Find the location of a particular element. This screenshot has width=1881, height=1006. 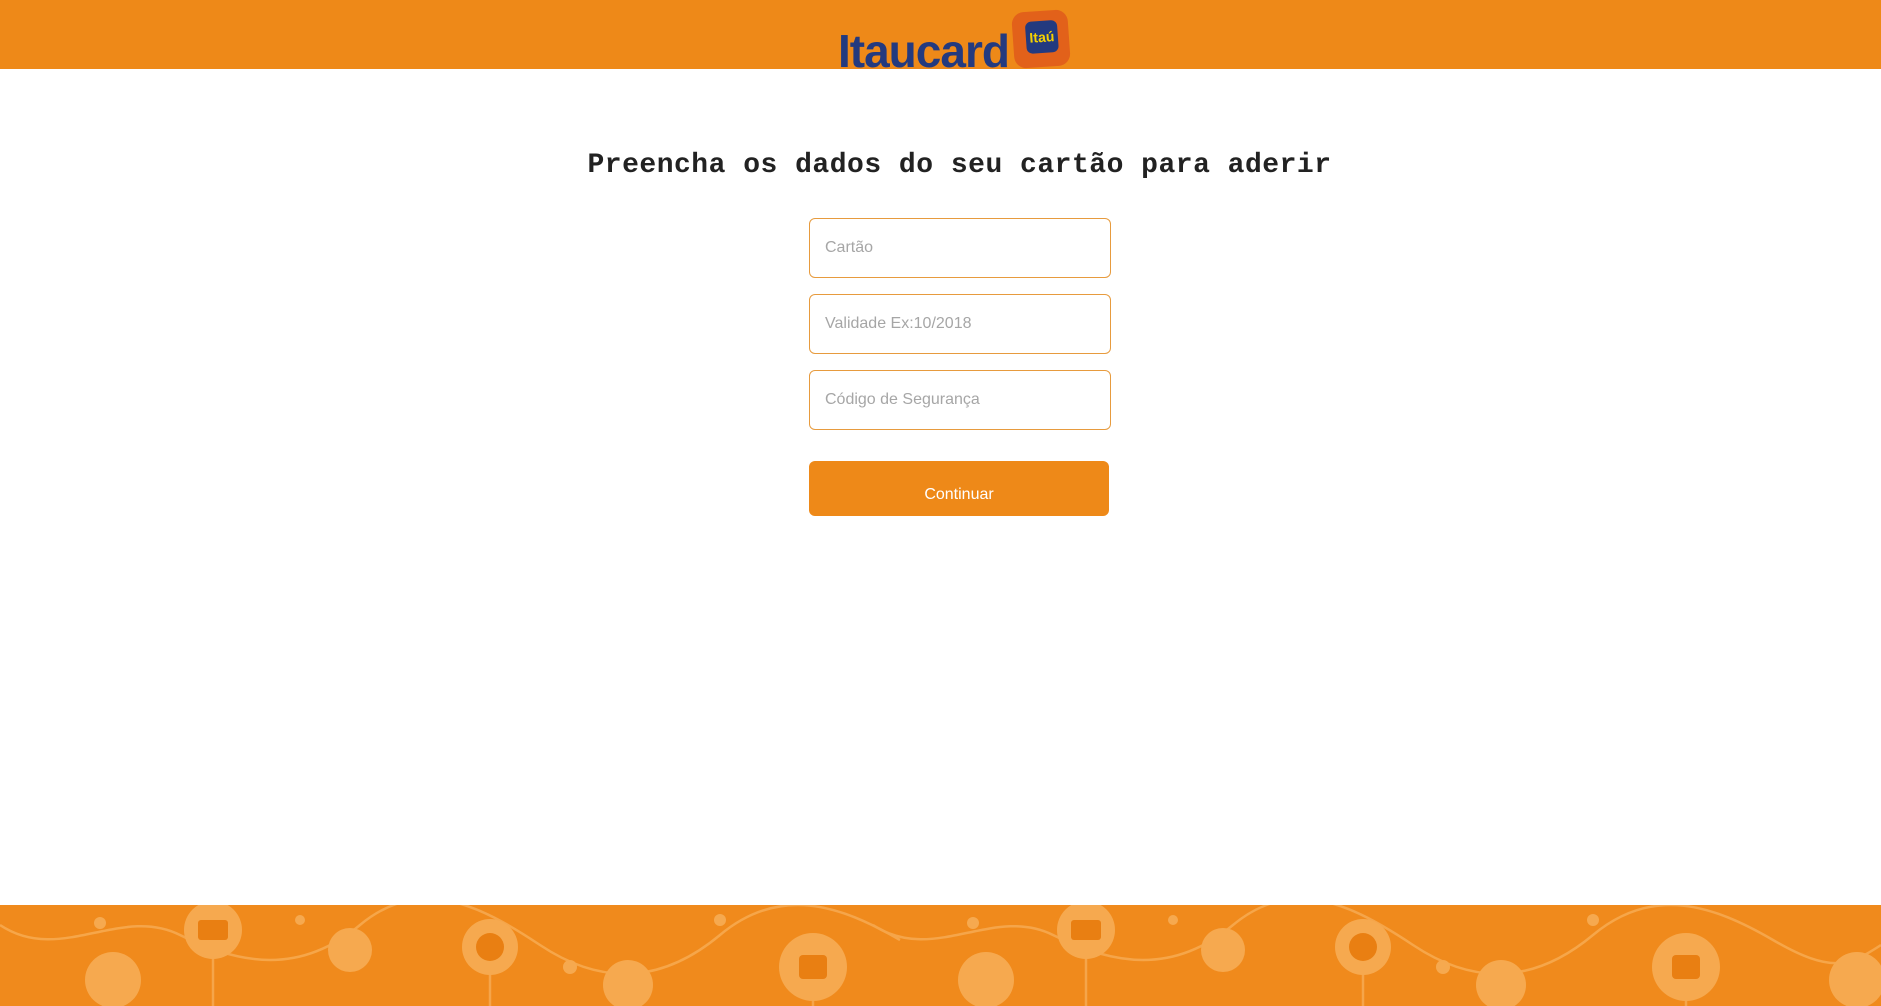

security-code-input is located at coordinates (960, 400).